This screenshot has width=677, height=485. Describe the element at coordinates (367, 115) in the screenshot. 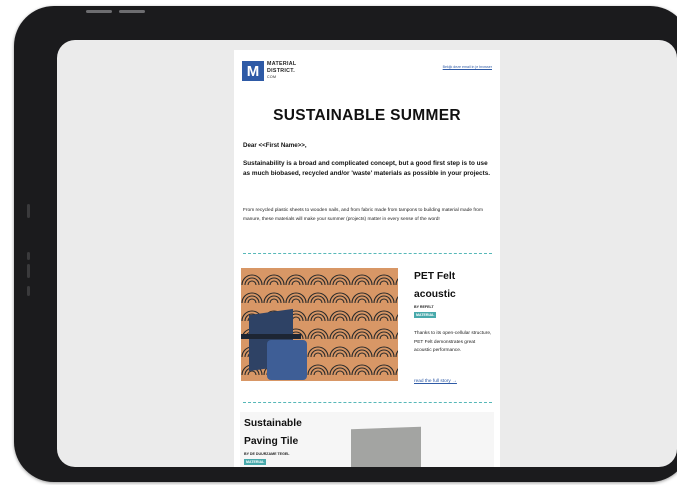

I see `email-title: SUSTAINABLE SUMMER` at that location.